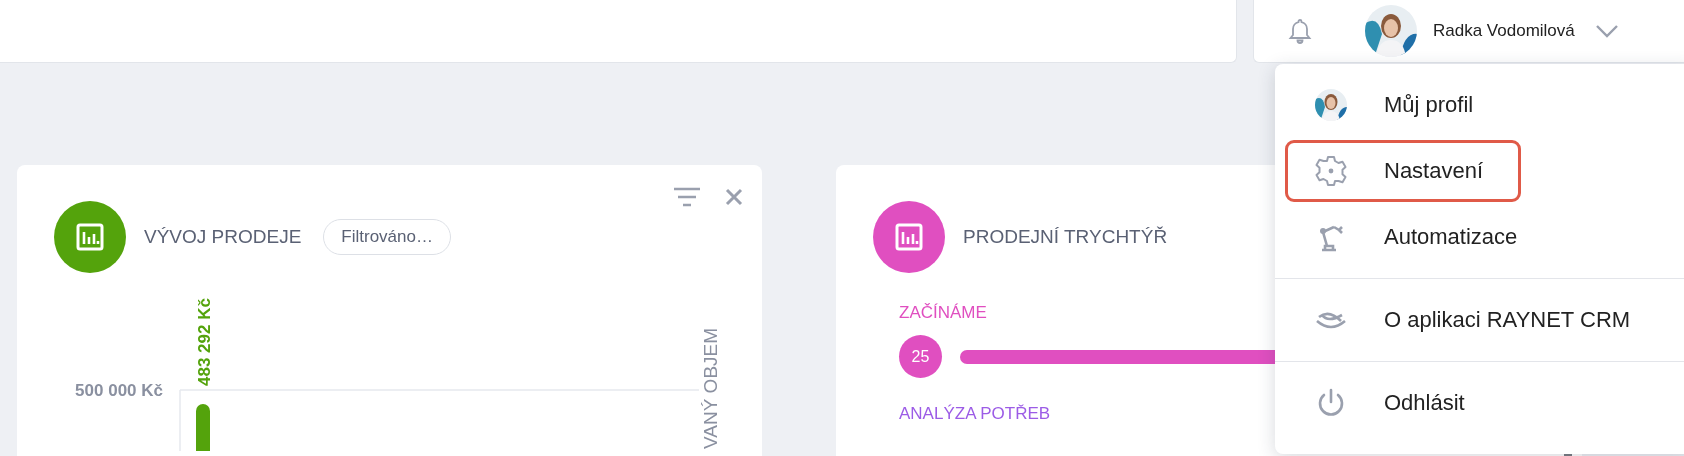  Describe the element at coordinates (687, 197) in the screenshot. I see `filter-icon` at that location.